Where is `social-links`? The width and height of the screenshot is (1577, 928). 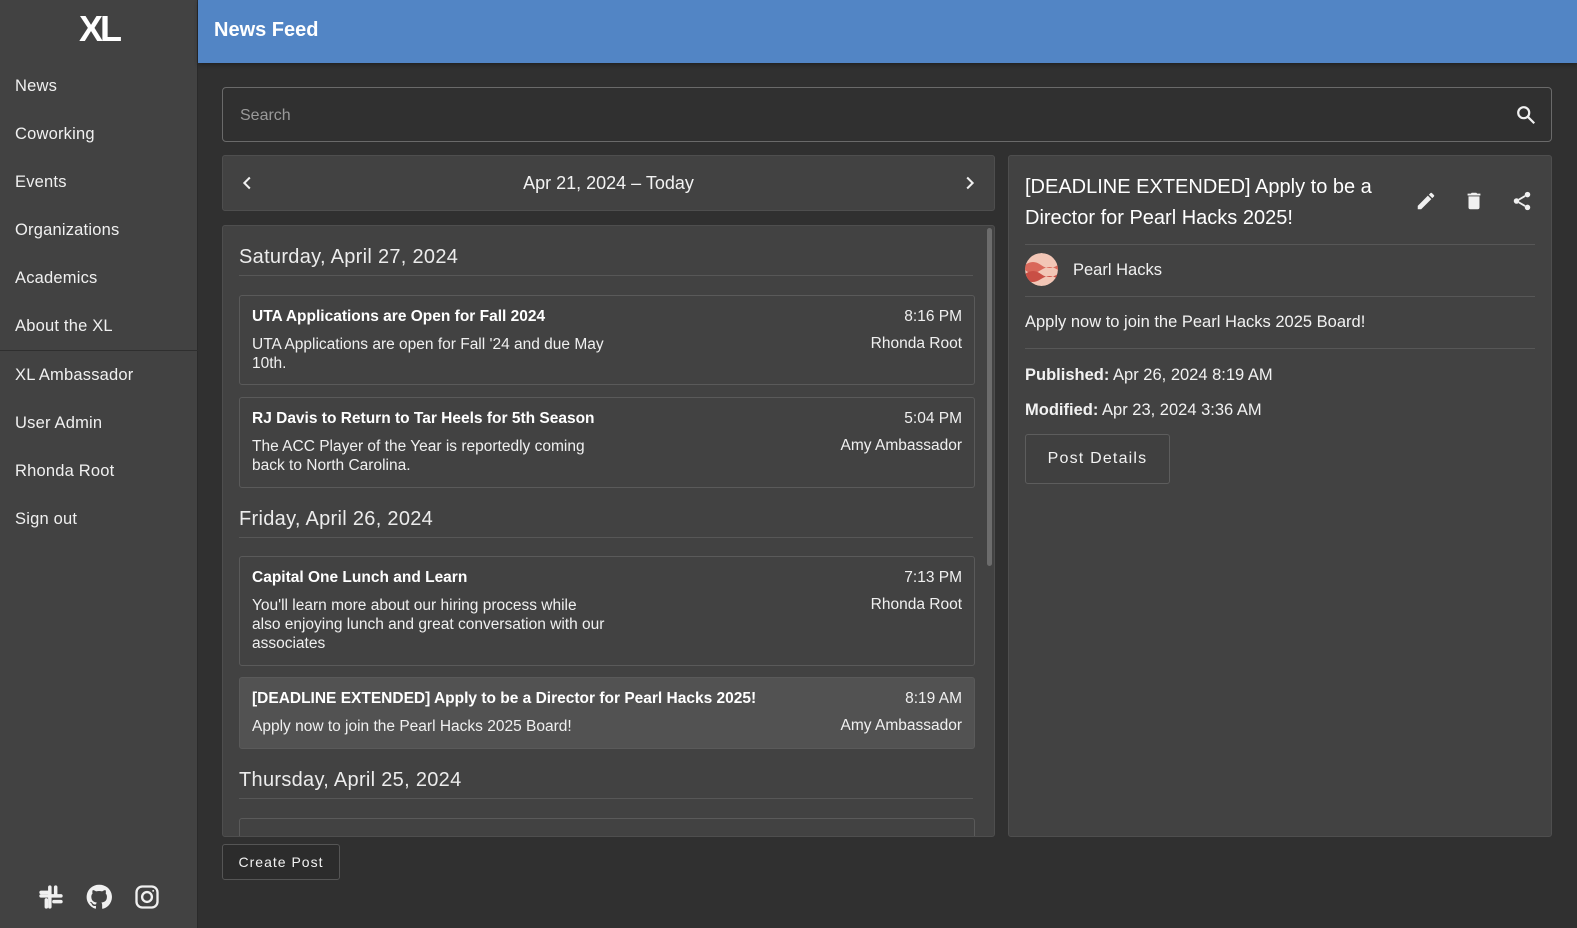
social-links is located at coordinates (99, 897).